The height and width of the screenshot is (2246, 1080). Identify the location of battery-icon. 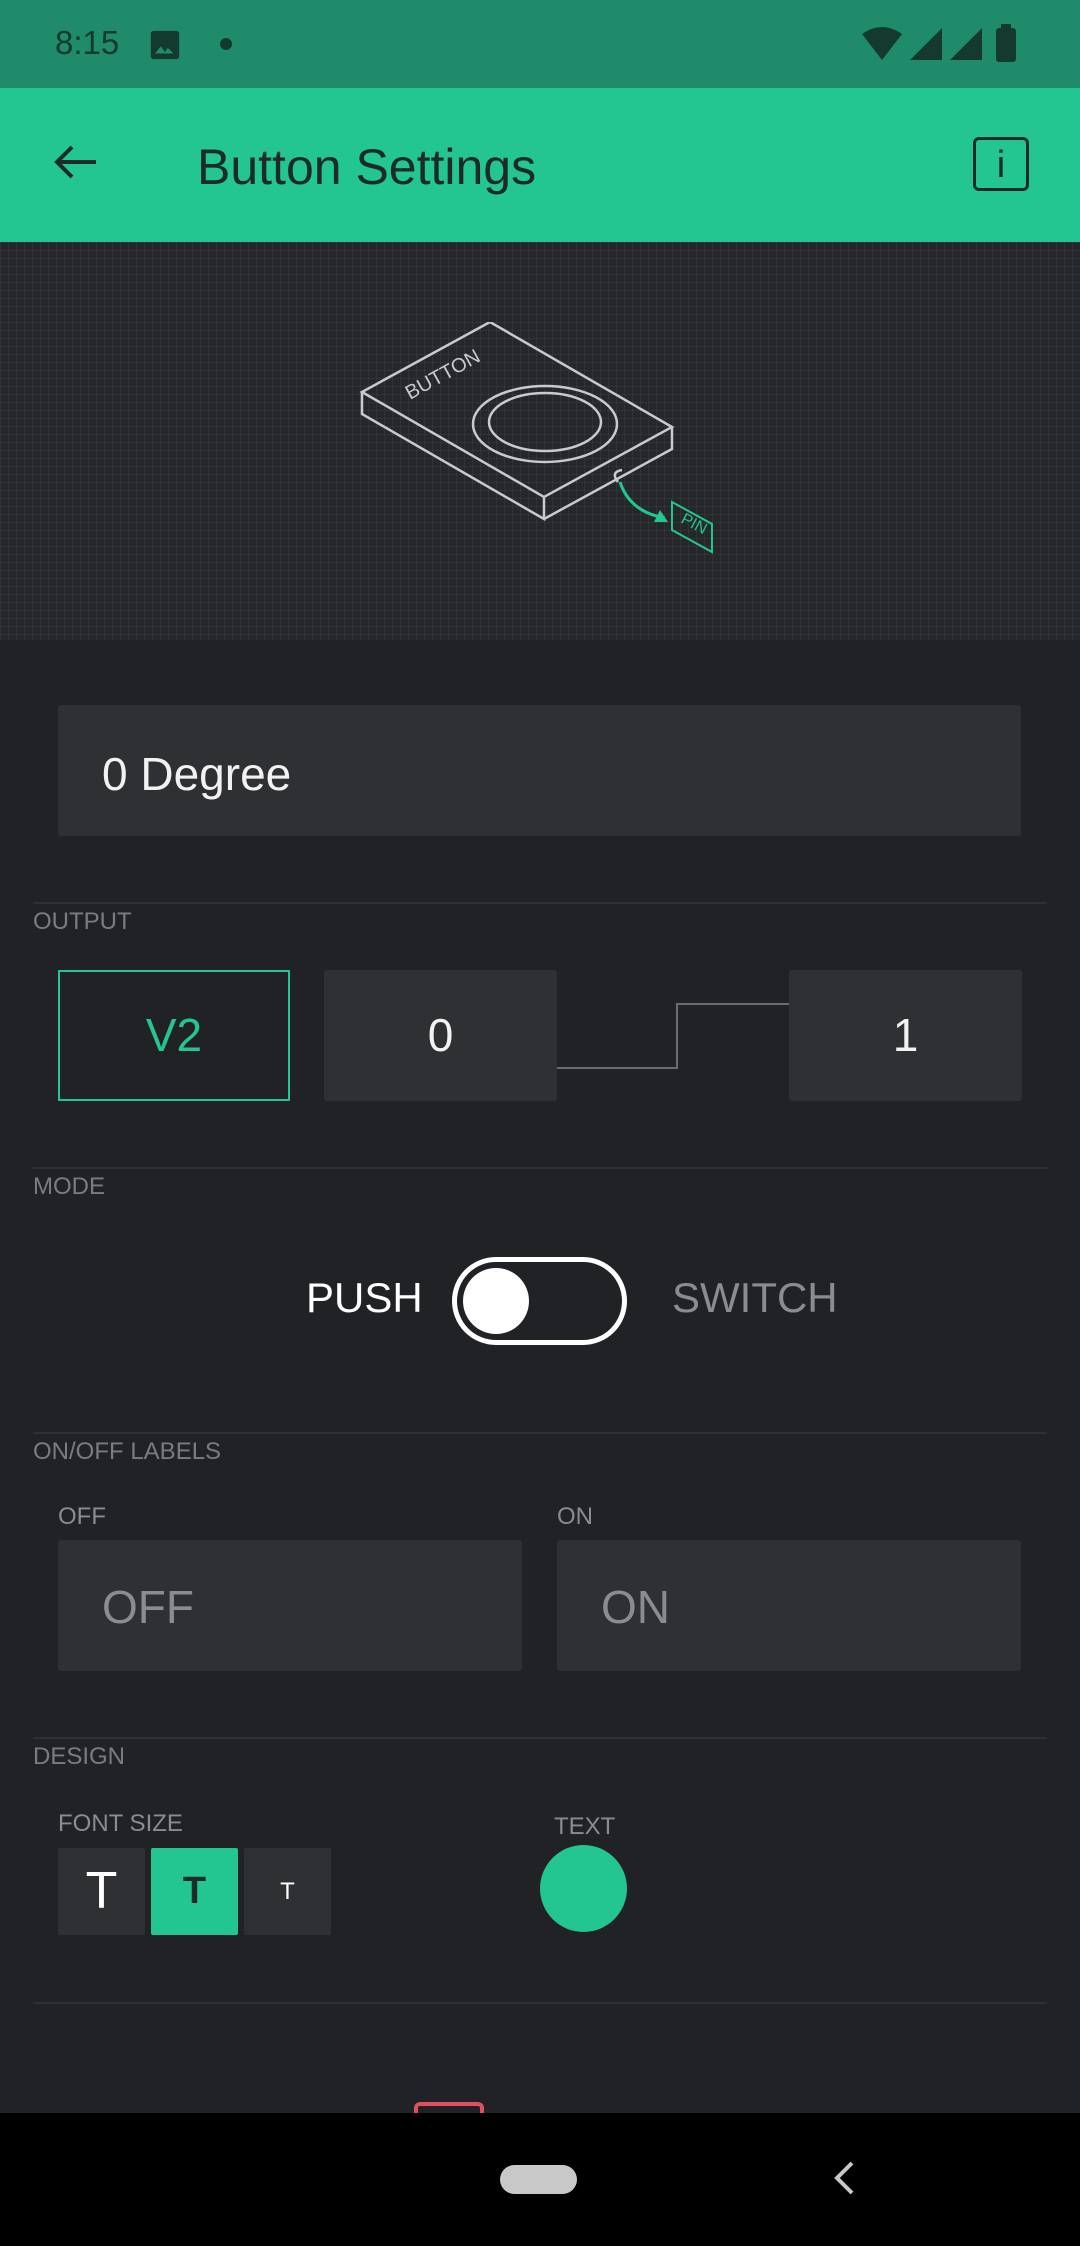
(1006, 43).